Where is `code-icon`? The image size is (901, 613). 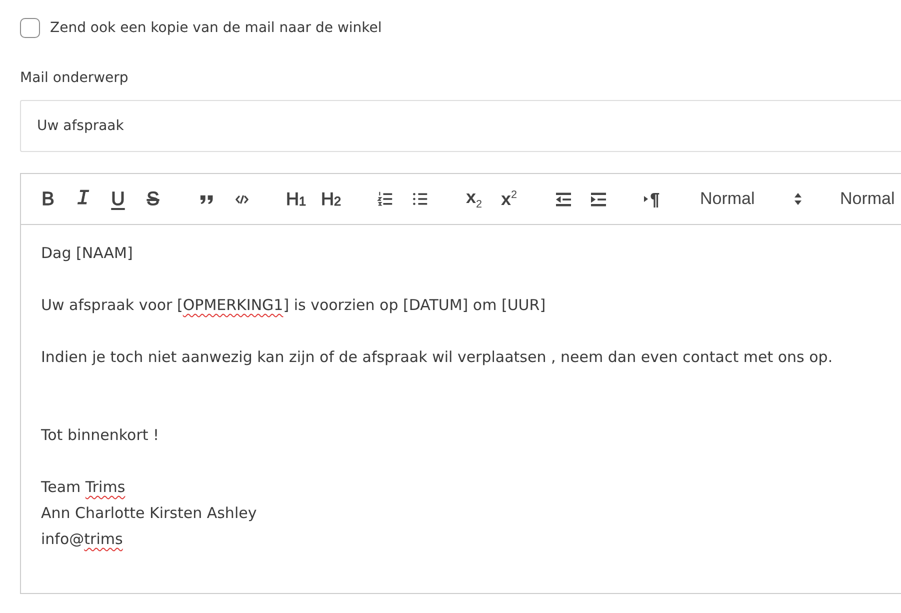 code-icon is located at coordinates (242, 199).